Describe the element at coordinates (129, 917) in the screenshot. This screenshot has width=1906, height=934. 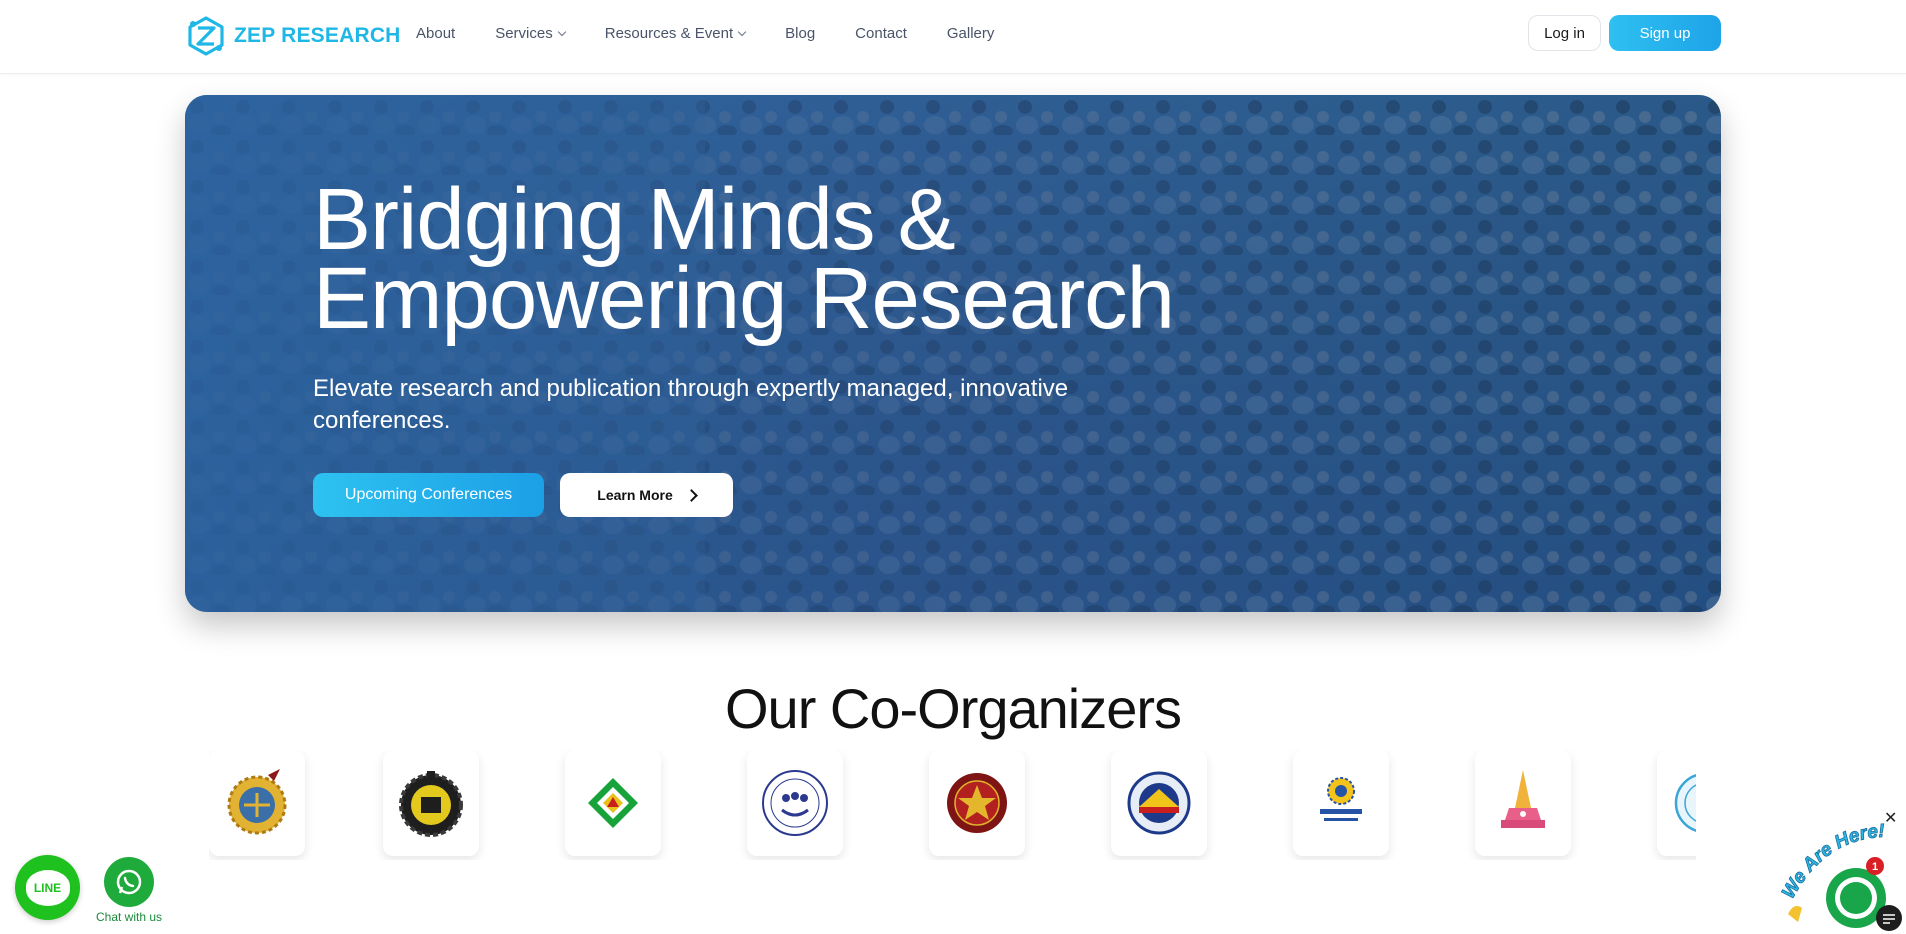
I see `whatsapp-label: Chat with us` at that location.